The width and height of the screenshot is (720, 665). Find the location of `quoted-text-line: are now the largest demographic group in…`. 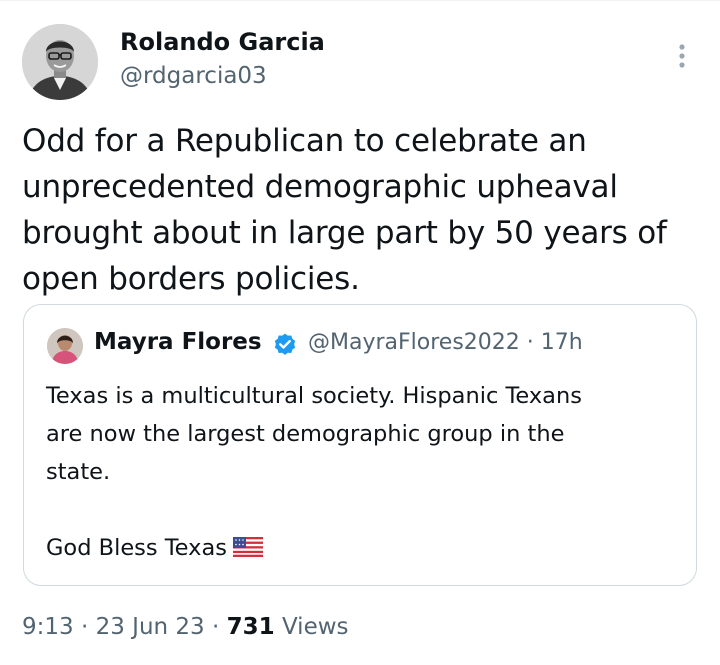

quoted-text-line: are now the largest demographic group in… is located at coordinates (305, 434).